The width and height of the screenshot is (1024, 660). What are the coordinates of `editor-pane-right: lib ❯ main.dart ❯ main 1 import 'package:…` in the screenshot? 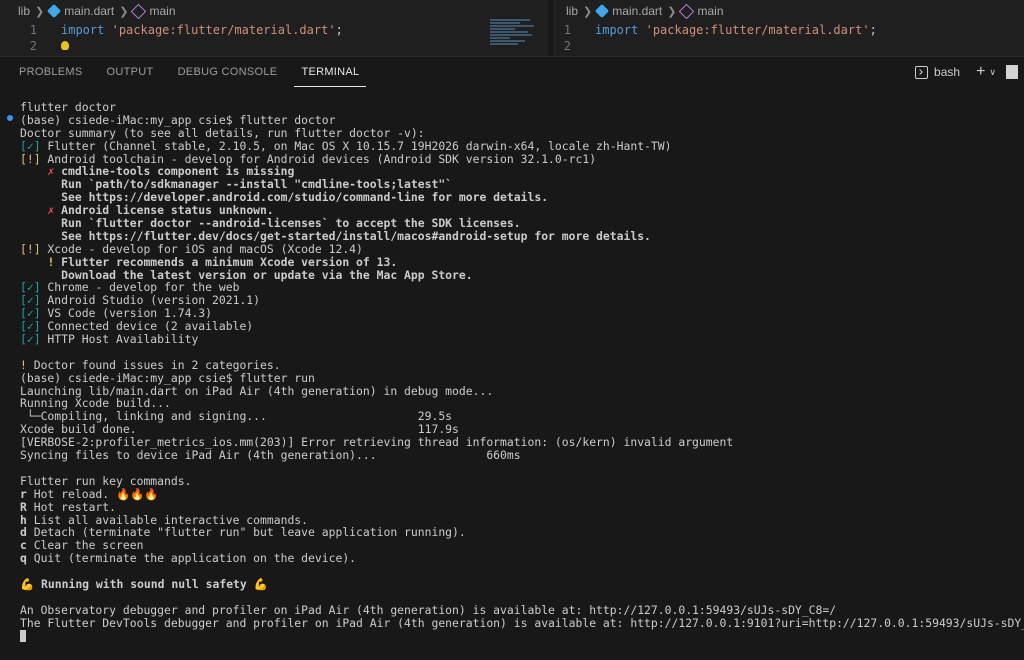 It's located at (788, 28).